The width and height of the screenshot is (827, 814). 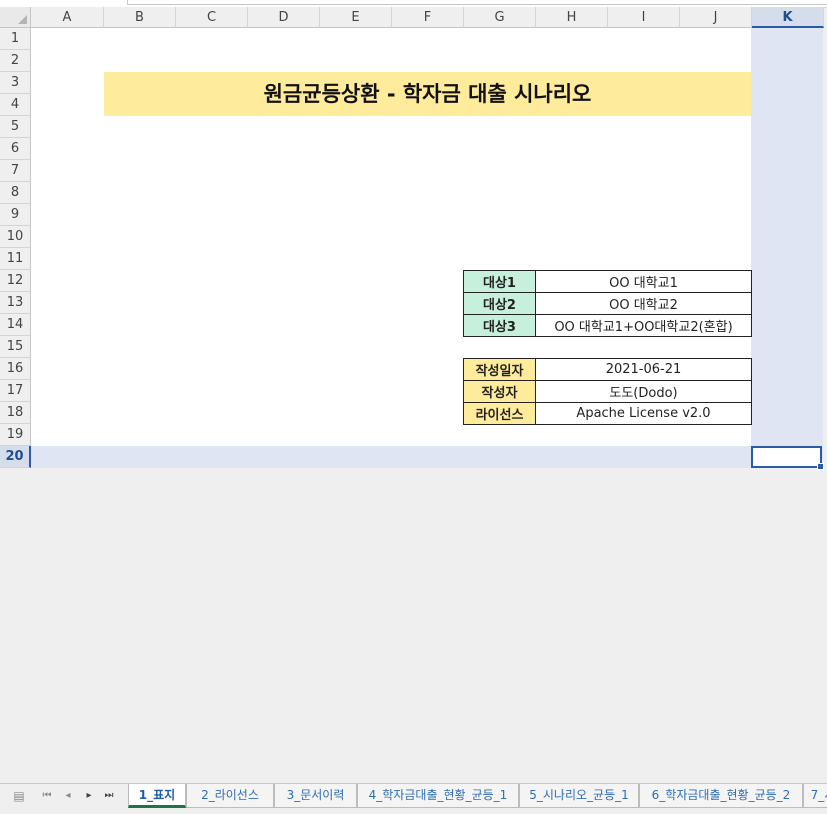 I want to click on target-value-cell: OO 대학교2, so click(x=643, y=303).